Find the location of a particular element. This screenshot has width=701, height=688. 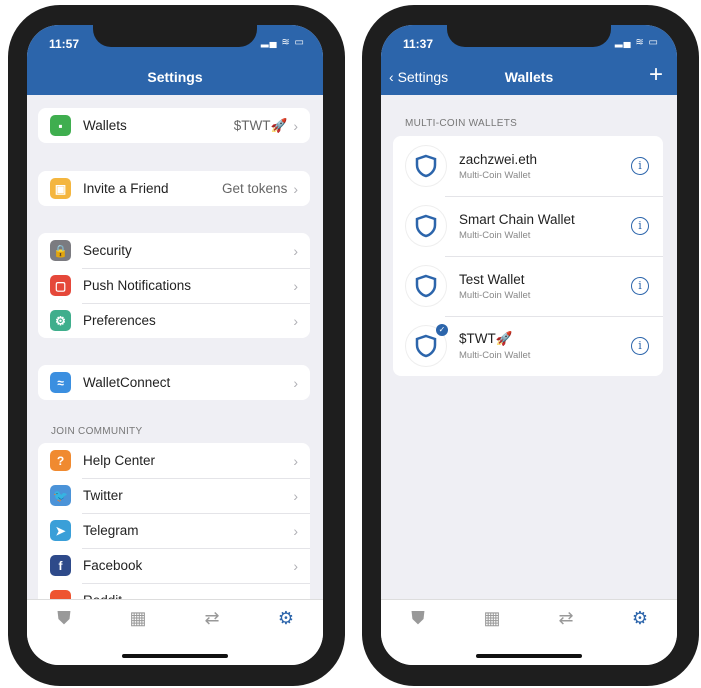

settings-item-invite: ▣ Invite a Friend Get tokens › is located at coordinates (174, 188).